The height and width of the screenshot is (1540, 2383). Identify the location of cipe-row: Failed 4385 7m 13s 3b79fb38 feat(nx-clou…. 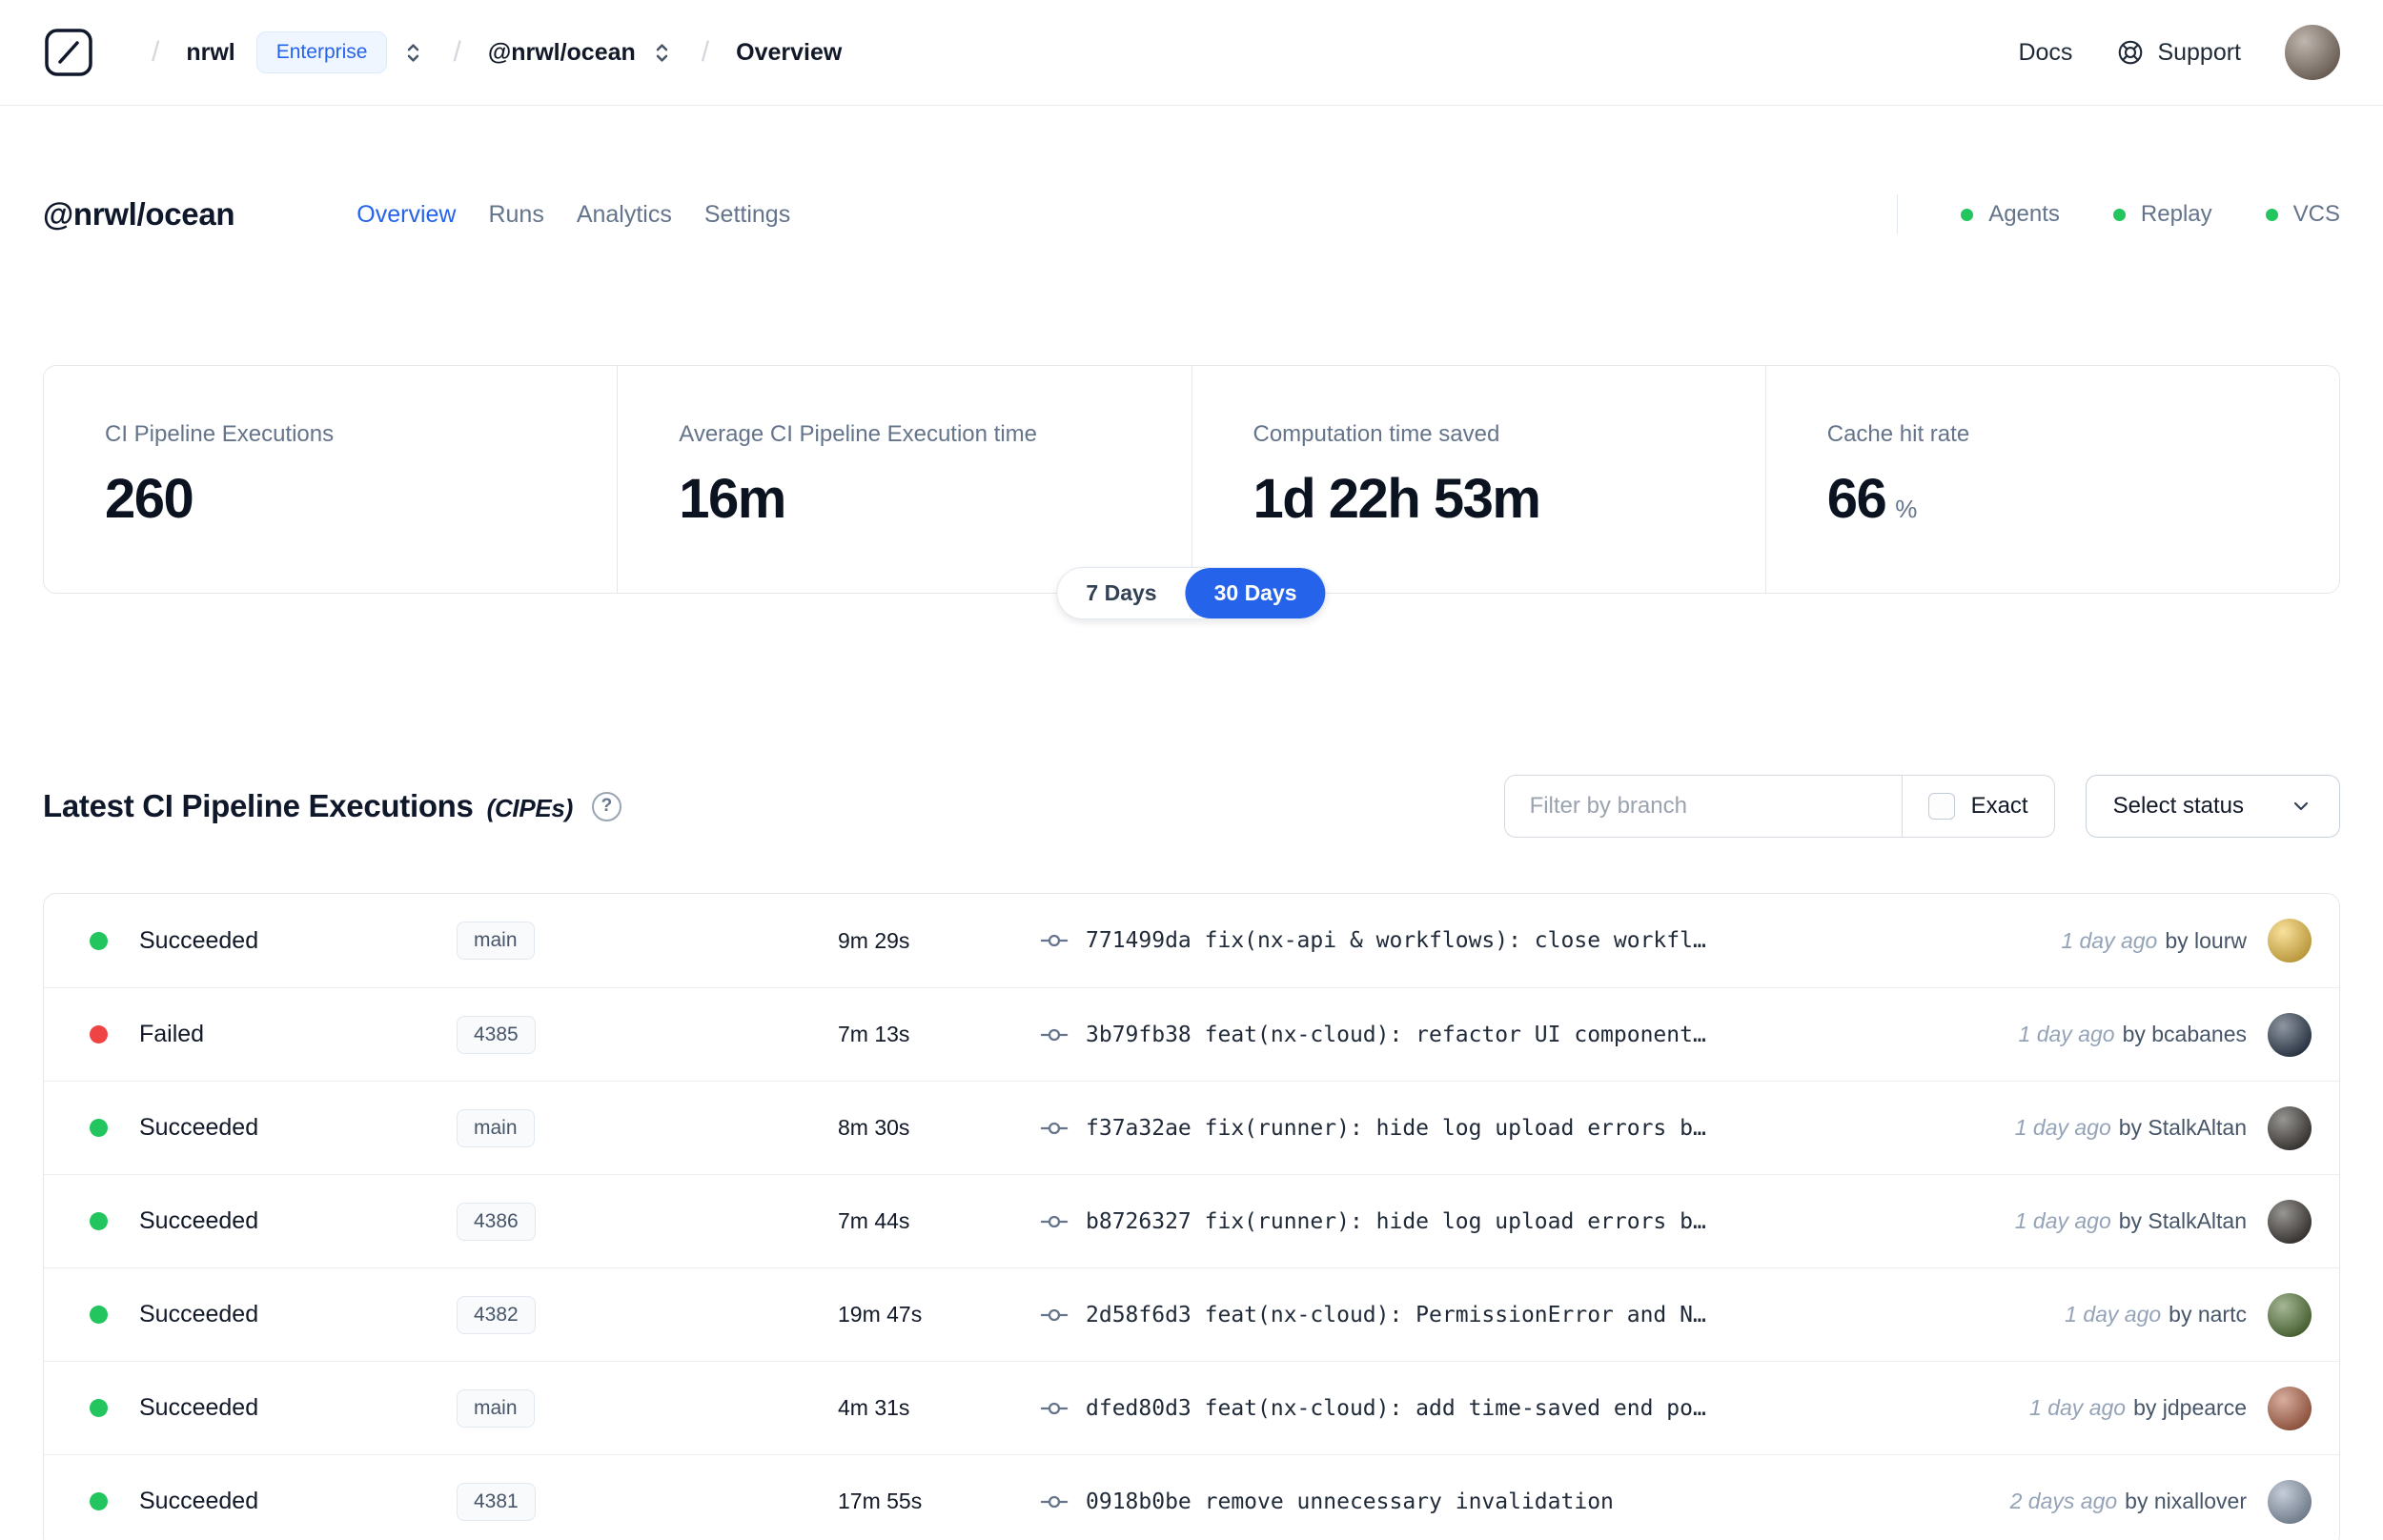
(1191, 1034).